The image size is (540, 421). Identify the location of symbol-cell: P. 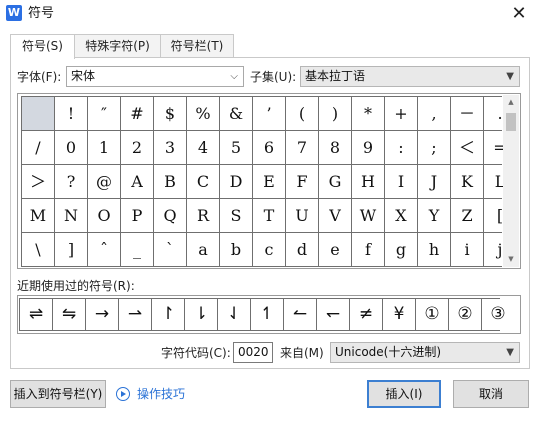
(137, 215).